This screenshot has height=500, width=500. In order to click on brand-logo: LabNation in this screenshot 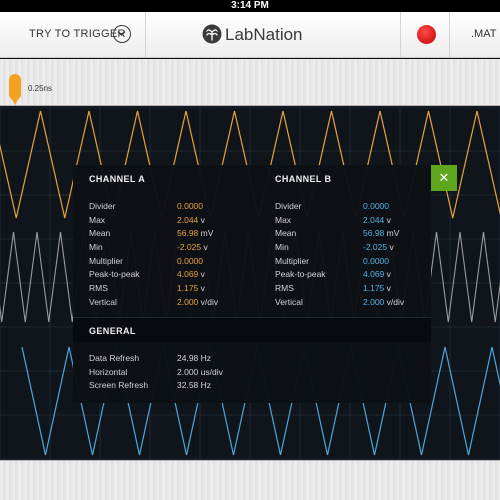, I will do `click(252, 35)`.